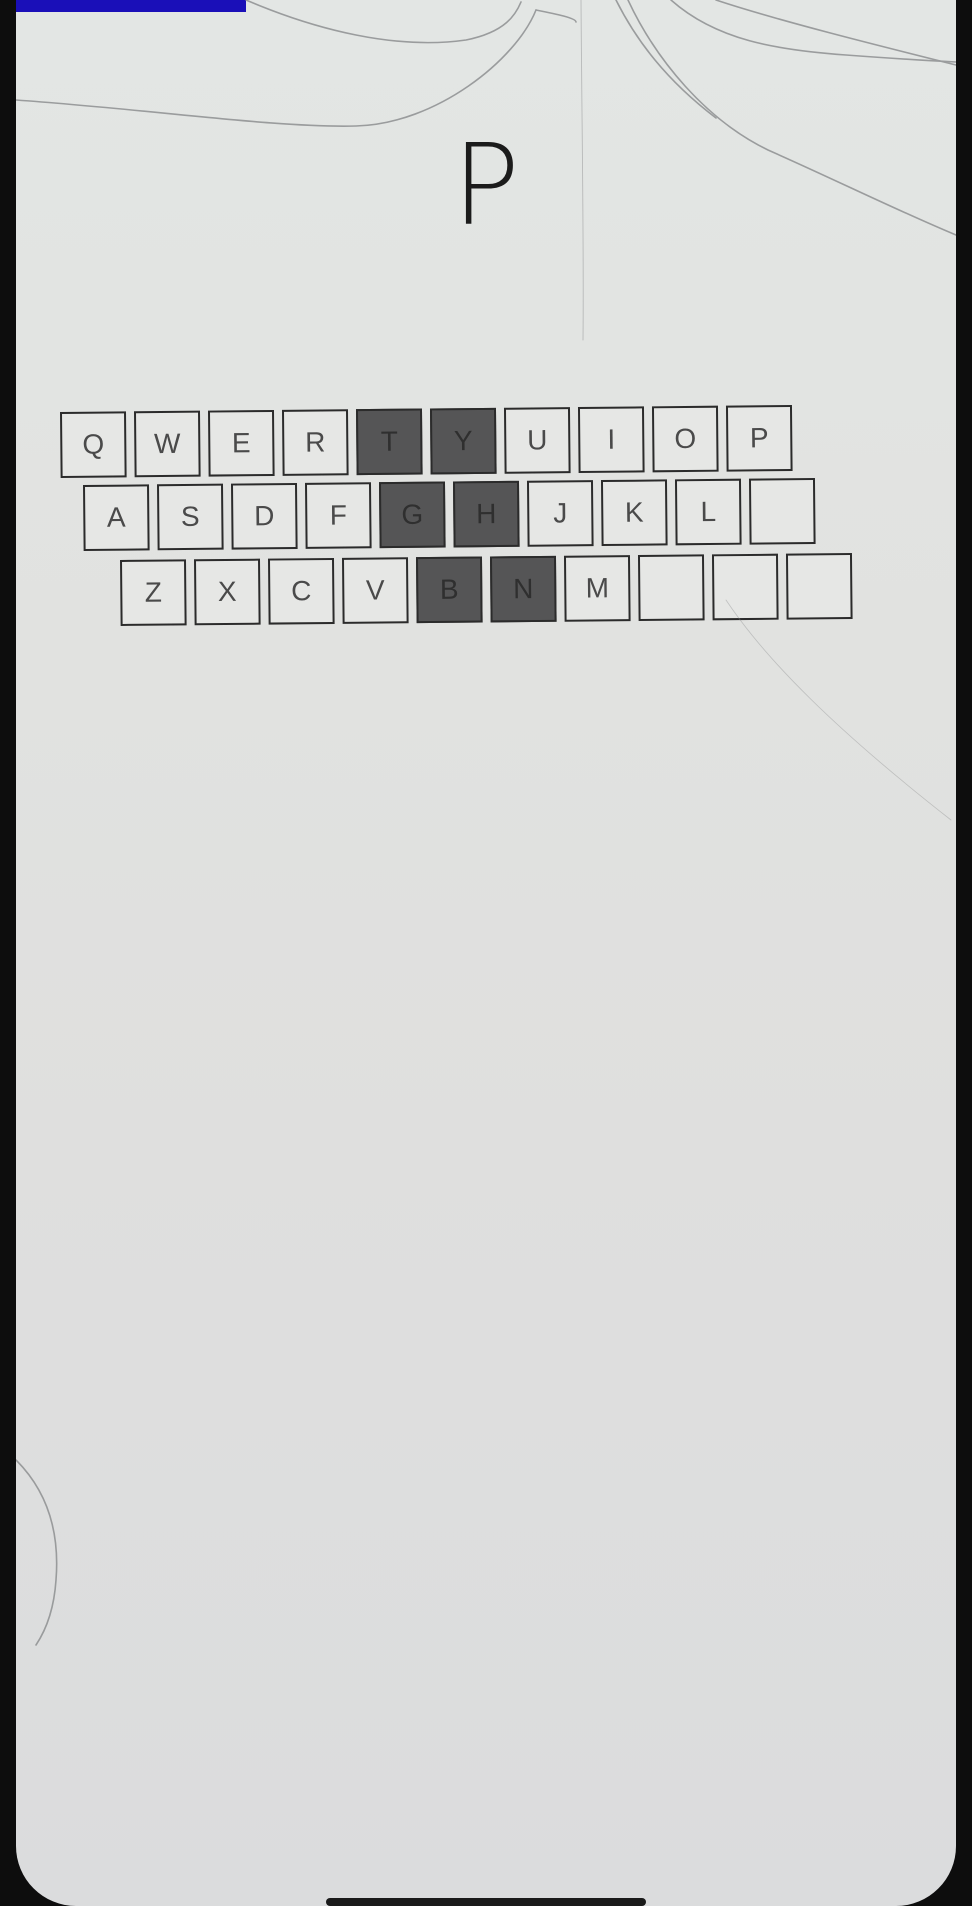  I want to click on key-v: V, so click(375, 590).